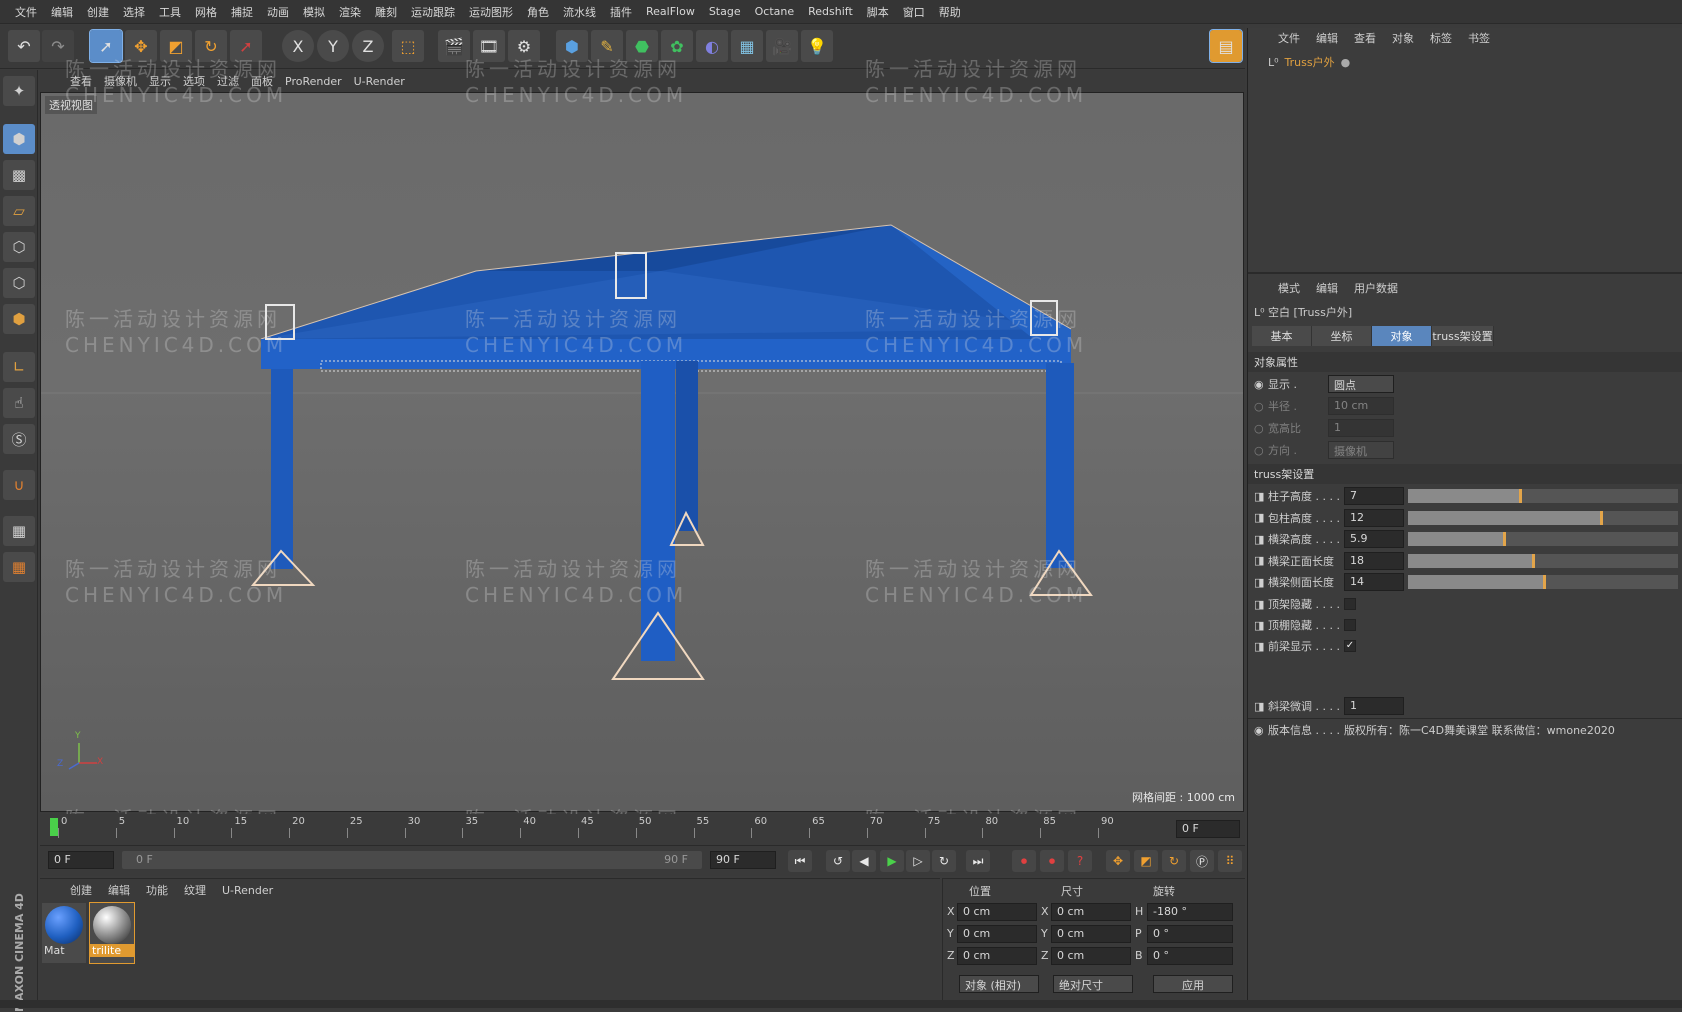  What do you see at coordinates (19, 175) in the screenshot?
I see `texture-mode-icon: ▩` at bounding box center [19, 175].